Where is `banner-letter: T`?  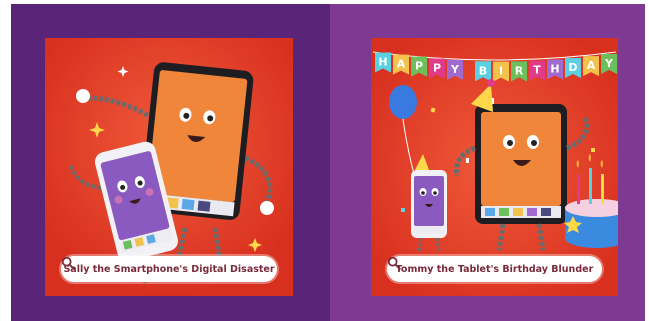 banner-letter: T is located at coordinates (537, 70).